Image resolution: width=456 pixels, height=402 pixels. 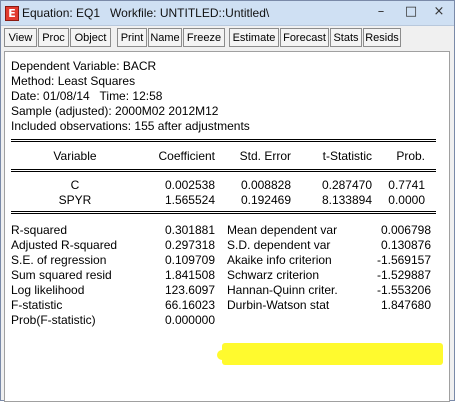 I want to click on proc-button: Proc, so click(x=53, y=37).